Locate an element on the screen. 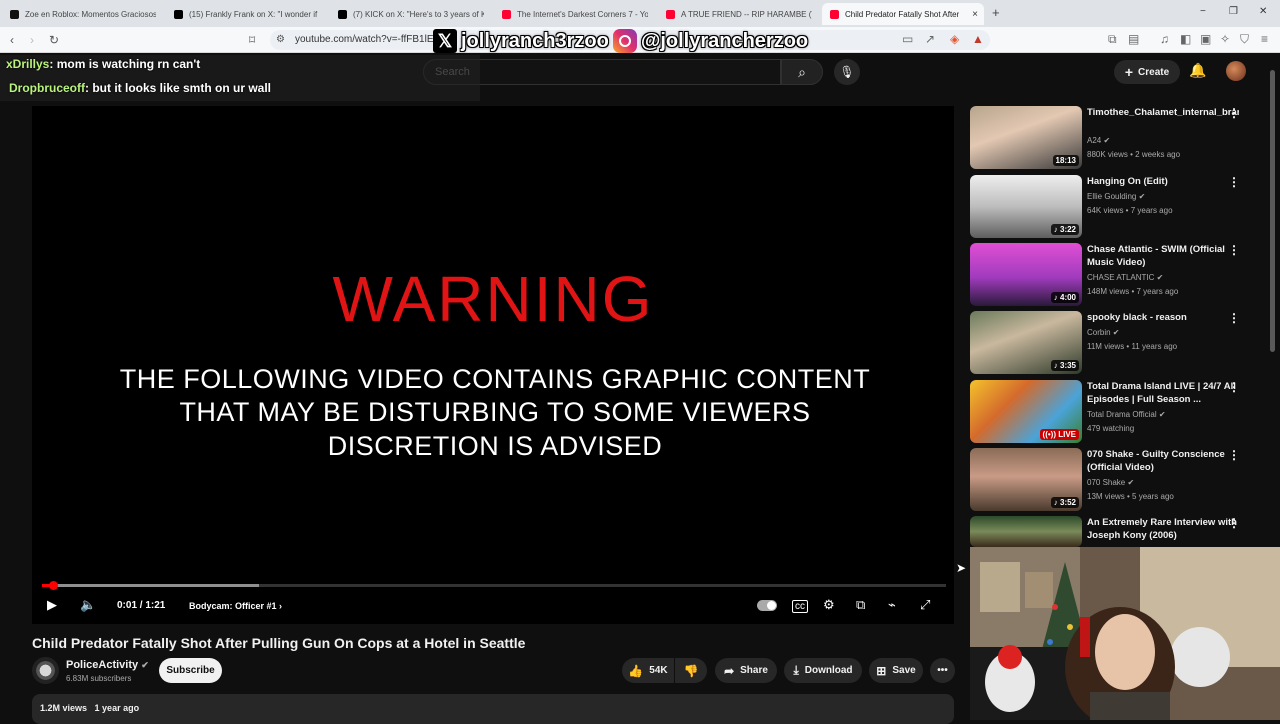 This screenshot has height=724, width=1280. video-thumbnail is located at coordinates (1026, 531).